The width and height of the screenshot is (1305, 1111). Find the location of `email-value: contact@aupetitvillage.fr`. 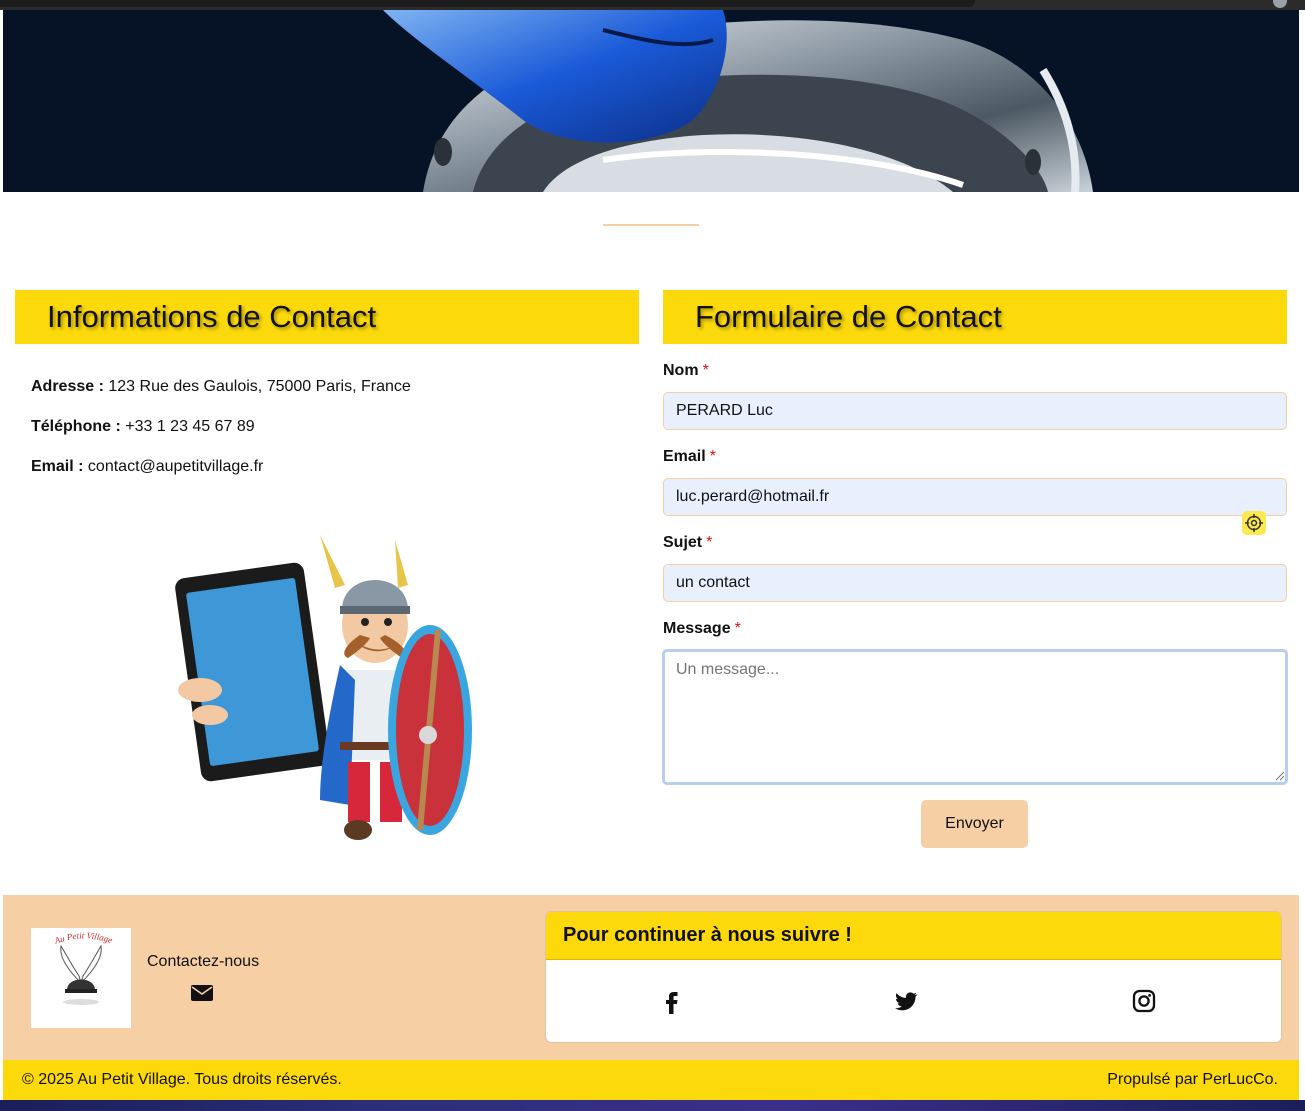

email-value: contact@aupetitvillage.fr is located at coordinates (175, 466).